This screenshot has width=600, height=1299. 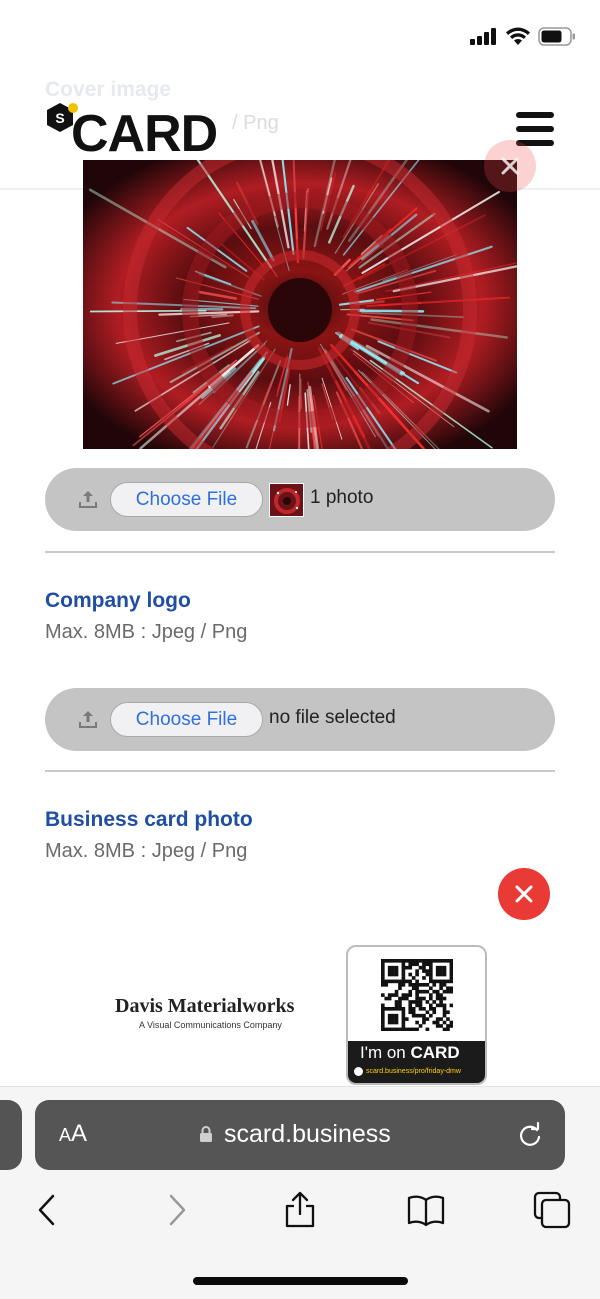 I want to click on business-card-remove-button, so click(x=524, y=894).